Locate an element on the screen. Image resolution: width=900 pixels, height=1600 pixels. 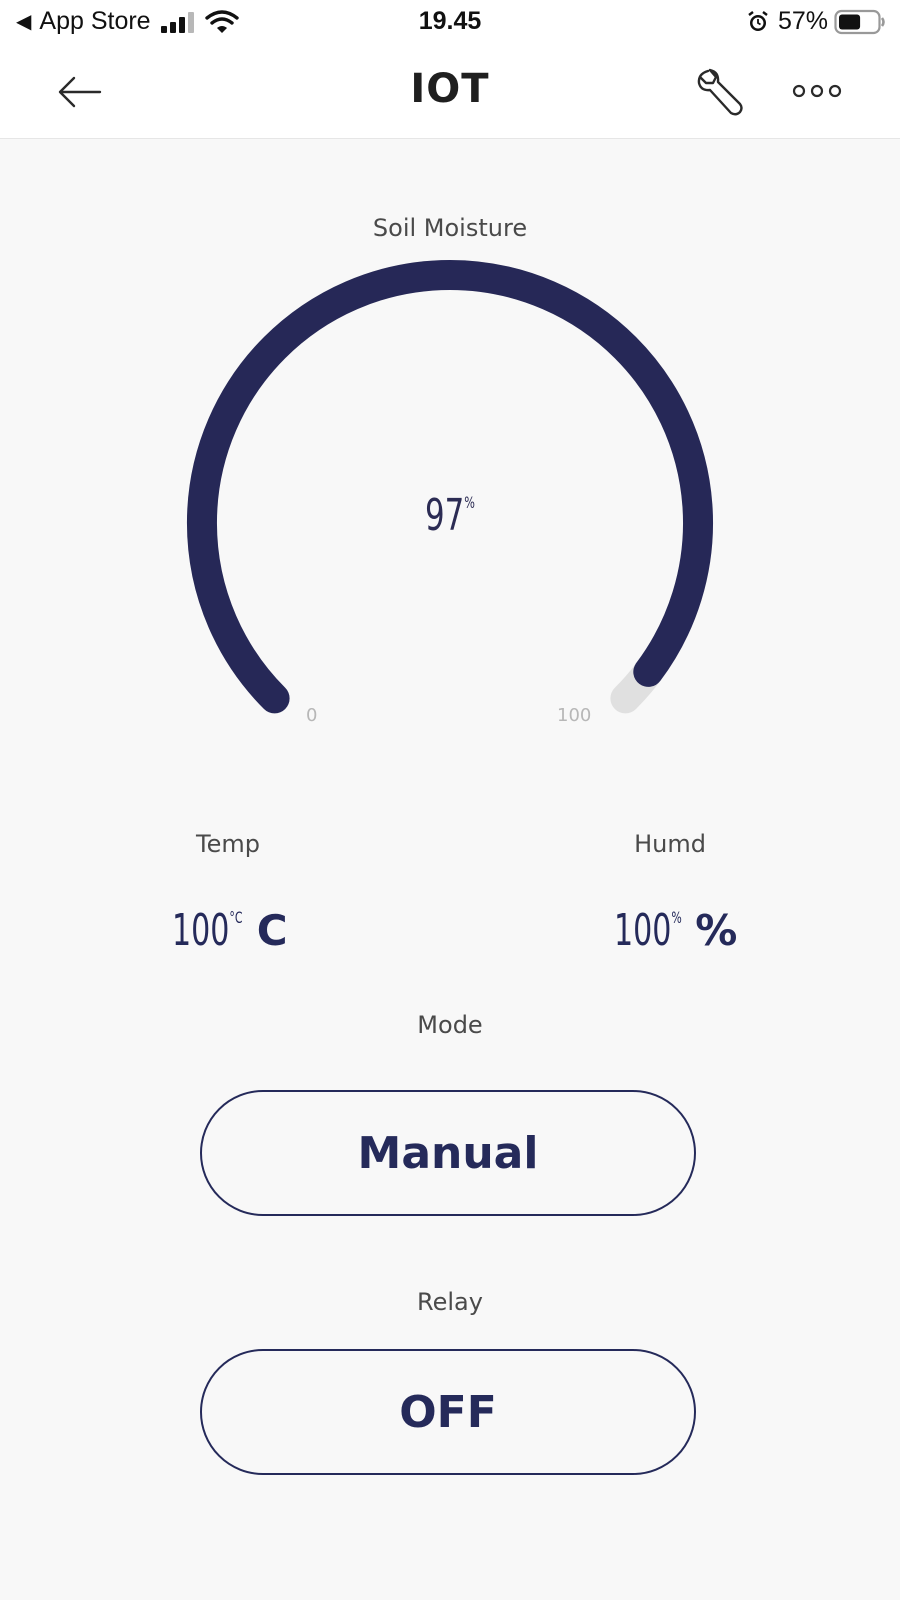
gauge-value: 97% is located at coordinates (450, 515).